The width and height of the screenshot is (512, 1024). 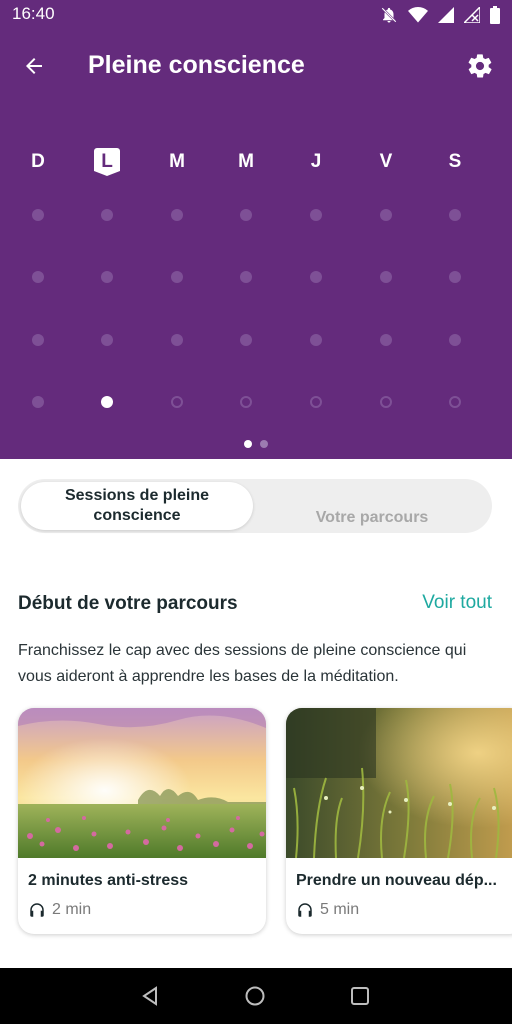 What do you see at coordinates (495, 15) in the screenshot?
I see `battery-icon` at bounding box center [495, 15].